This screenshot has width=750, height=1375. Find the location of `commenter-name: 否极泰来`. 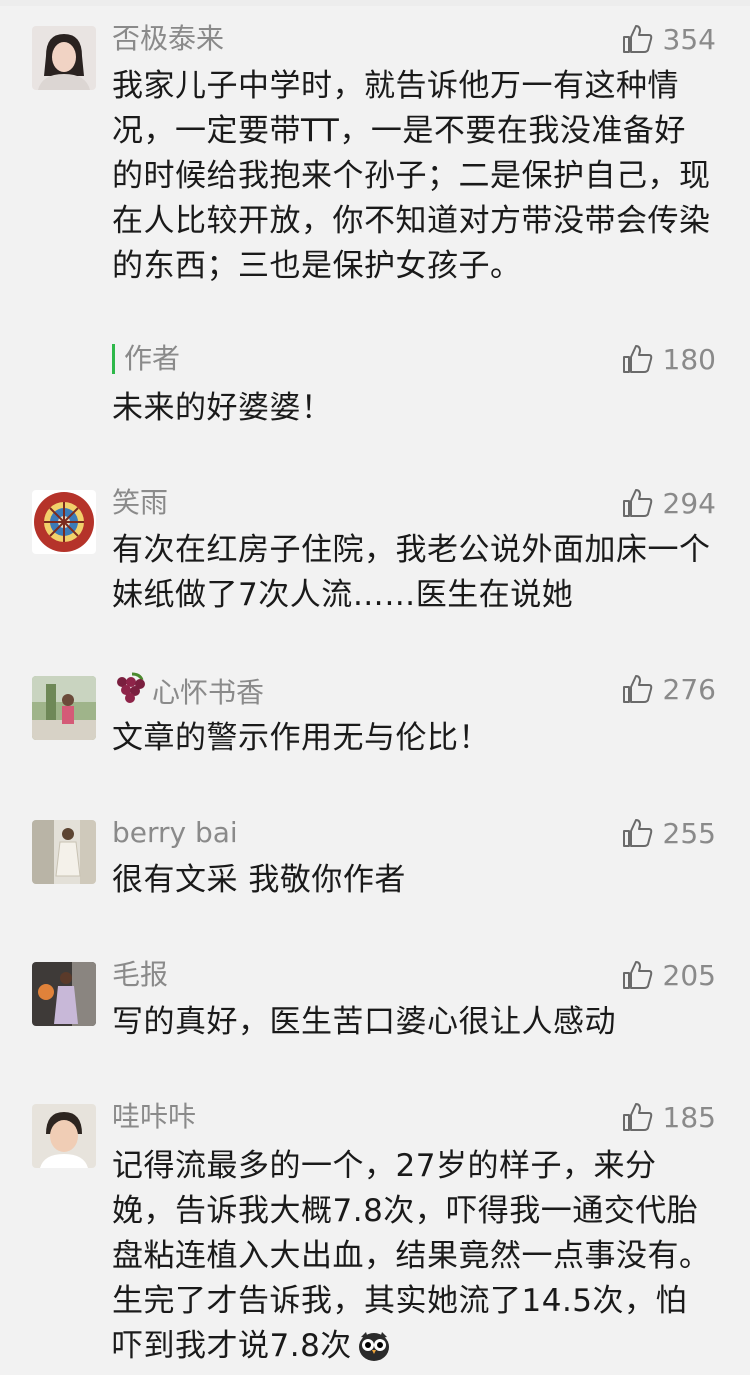

commenter-name: 否极泰来 is located at coordinates (168, 39).